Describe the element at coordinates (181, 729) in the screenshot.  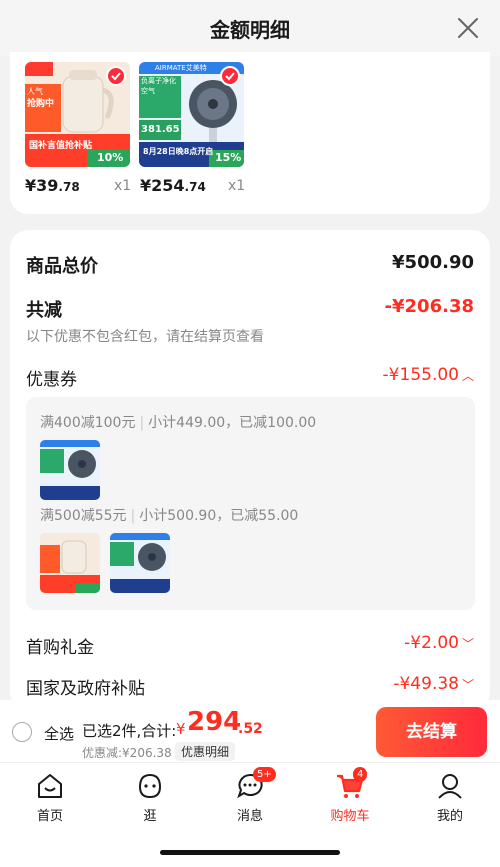
I see `total-currency: ¥` at that location.